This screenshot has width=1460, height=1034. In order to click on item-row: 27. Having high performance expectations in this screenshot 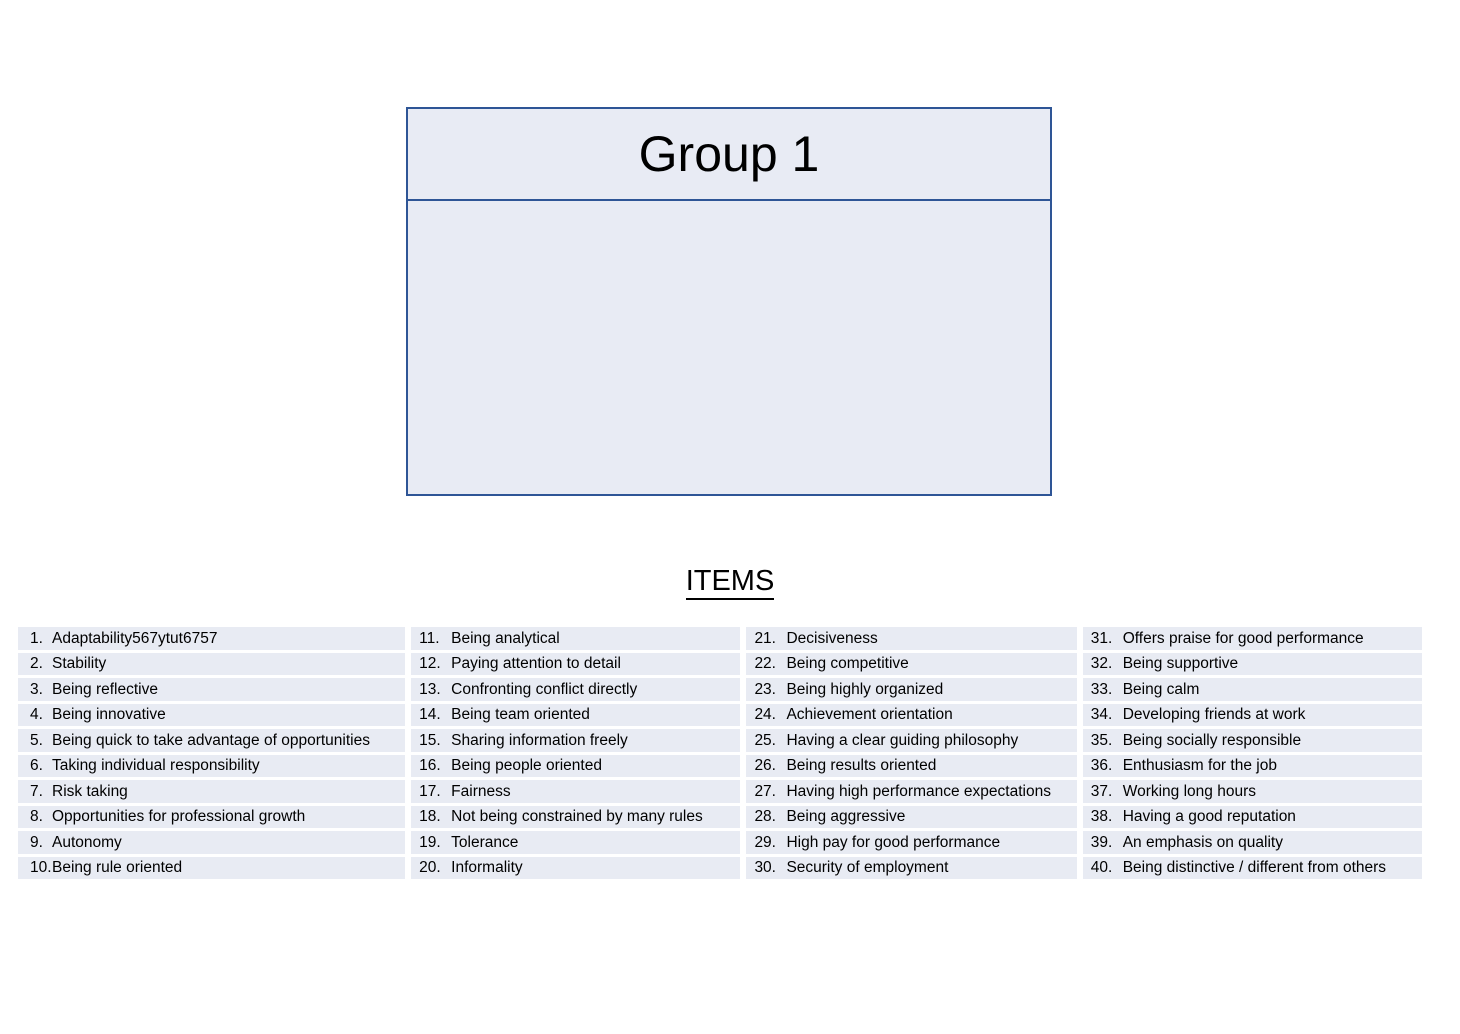, I will do `click(911, 791)`.